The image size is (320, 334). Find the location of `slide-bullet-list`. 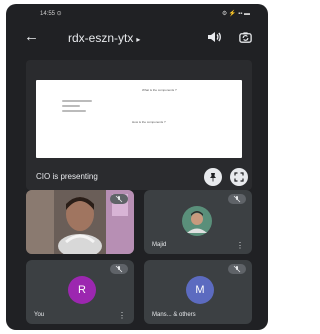

slide-bullet-list is located at coordinates (77, 107).